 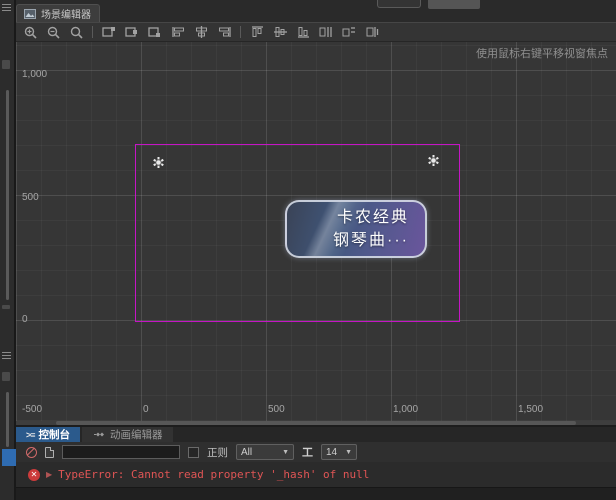 I want to click on font-size-icon: 工, so click(x=307, y=453).